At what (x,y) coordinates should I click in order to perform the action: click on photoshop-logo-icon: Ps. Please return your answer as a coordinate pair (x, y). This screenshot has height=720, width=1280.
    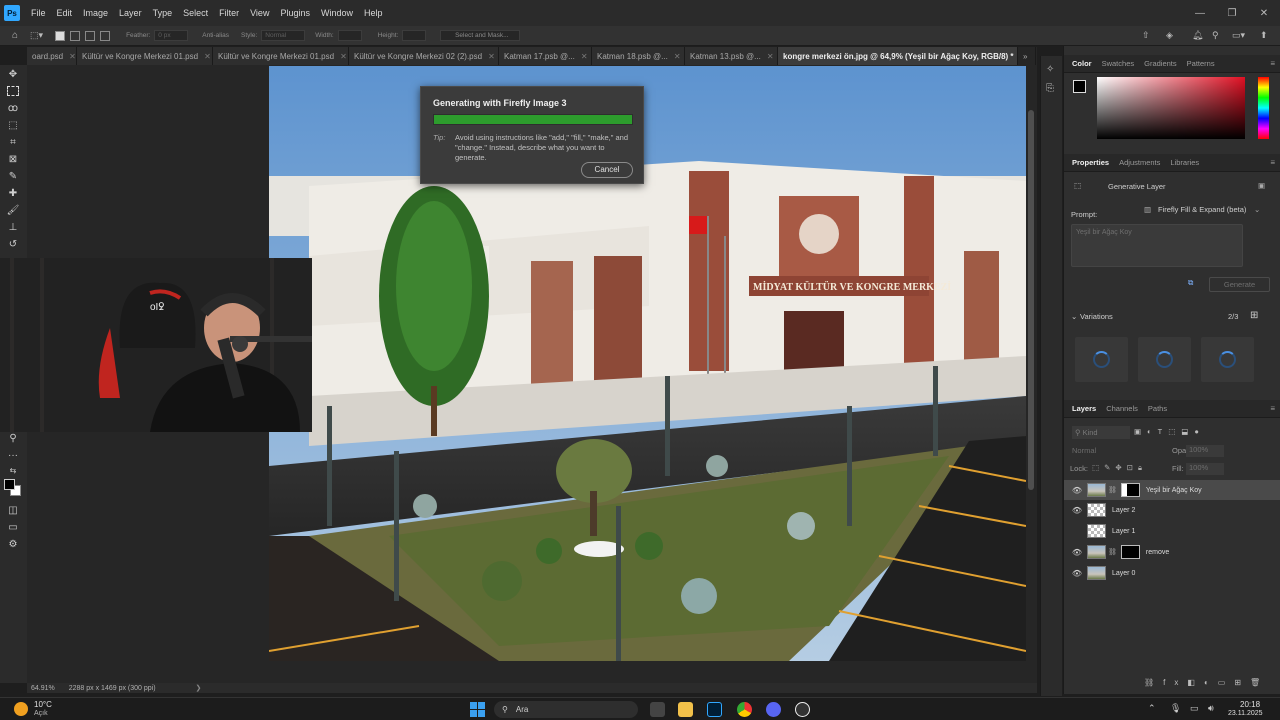
    Looking at the image, I should click on (12, 13).